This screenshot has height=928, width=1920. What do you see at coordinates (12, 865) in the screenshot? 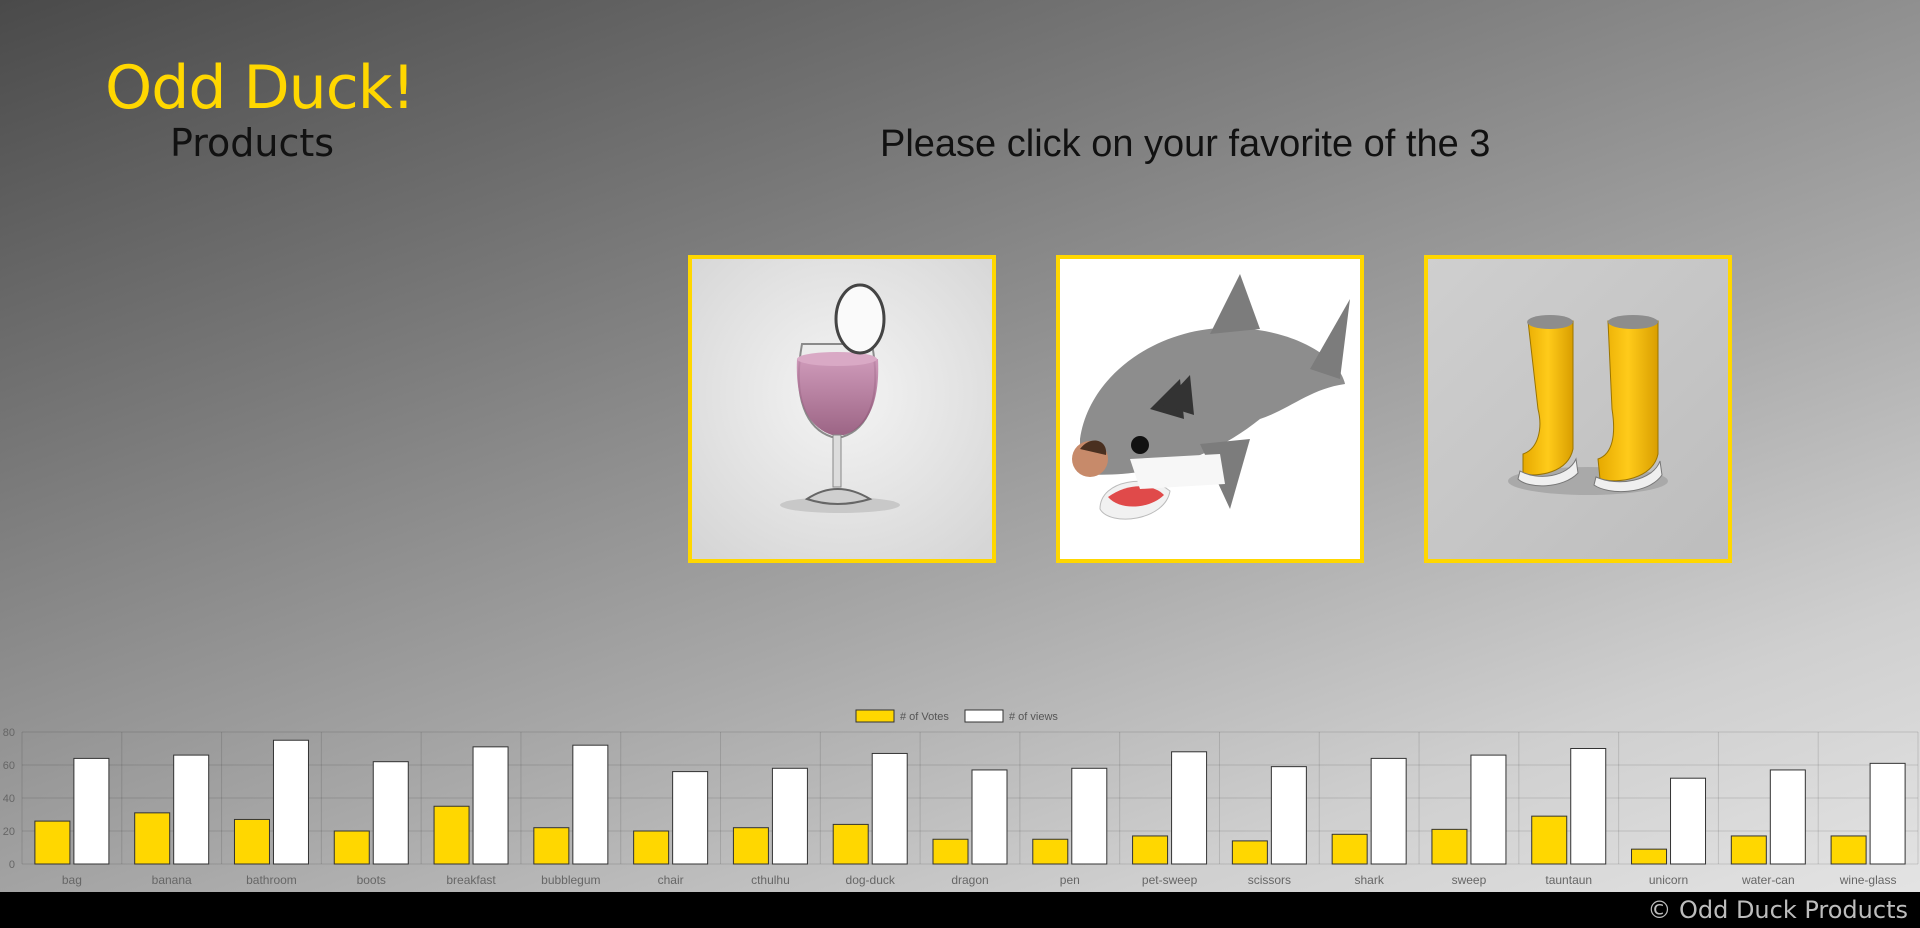
I see `y-tick-label: 0` at bounding box center [12, 865].